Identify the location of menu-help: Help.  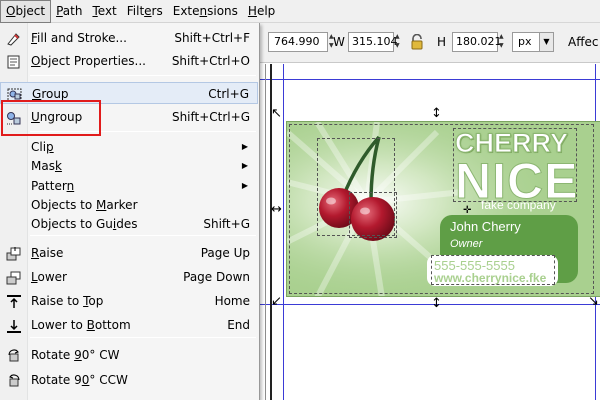
(261, 11).